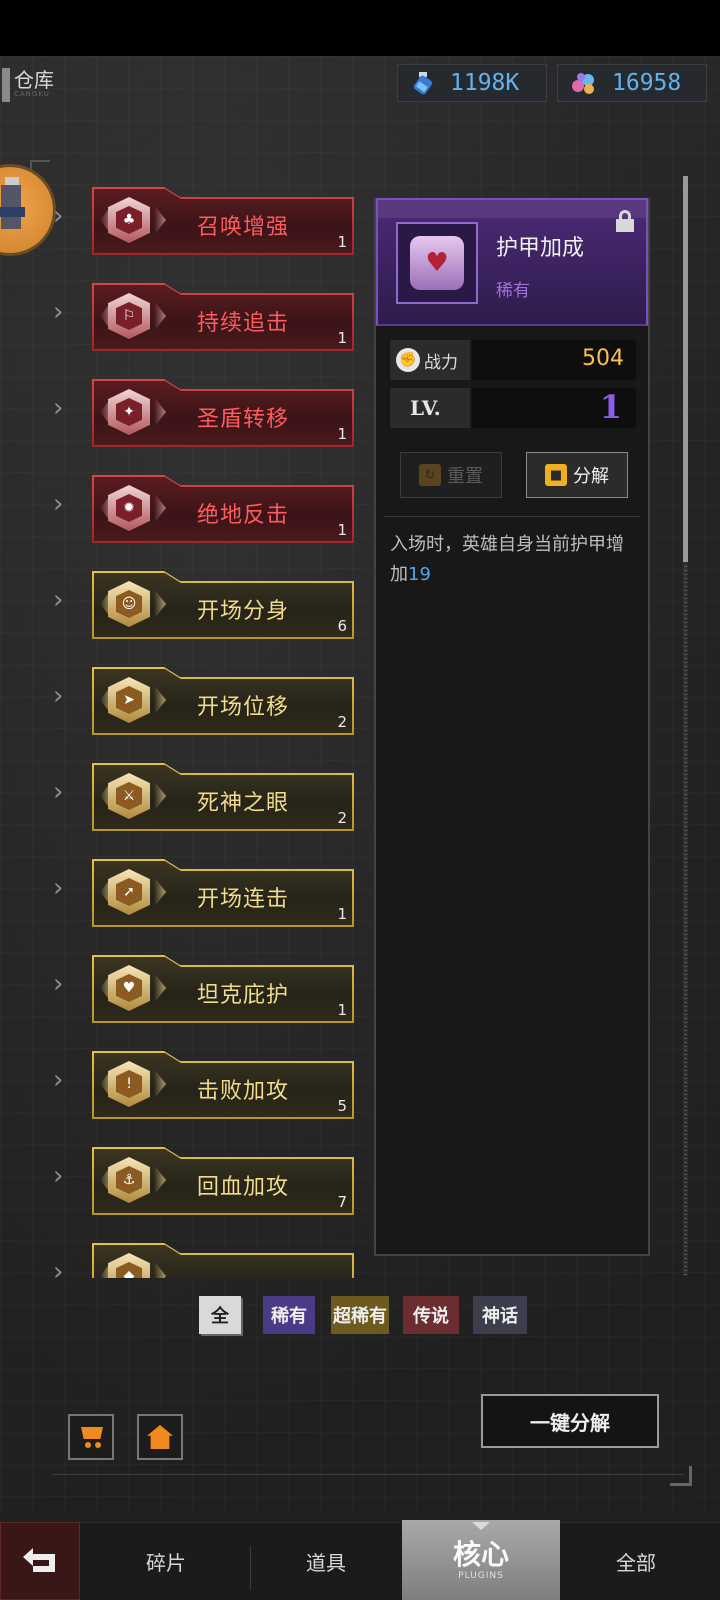 Image resolution: width=720 pixels, height=1600 pixels. What do you see at coordinates (430, 475) in the screenshot?
I see `reset-icon: ↻` at bounding box center [430, 475].